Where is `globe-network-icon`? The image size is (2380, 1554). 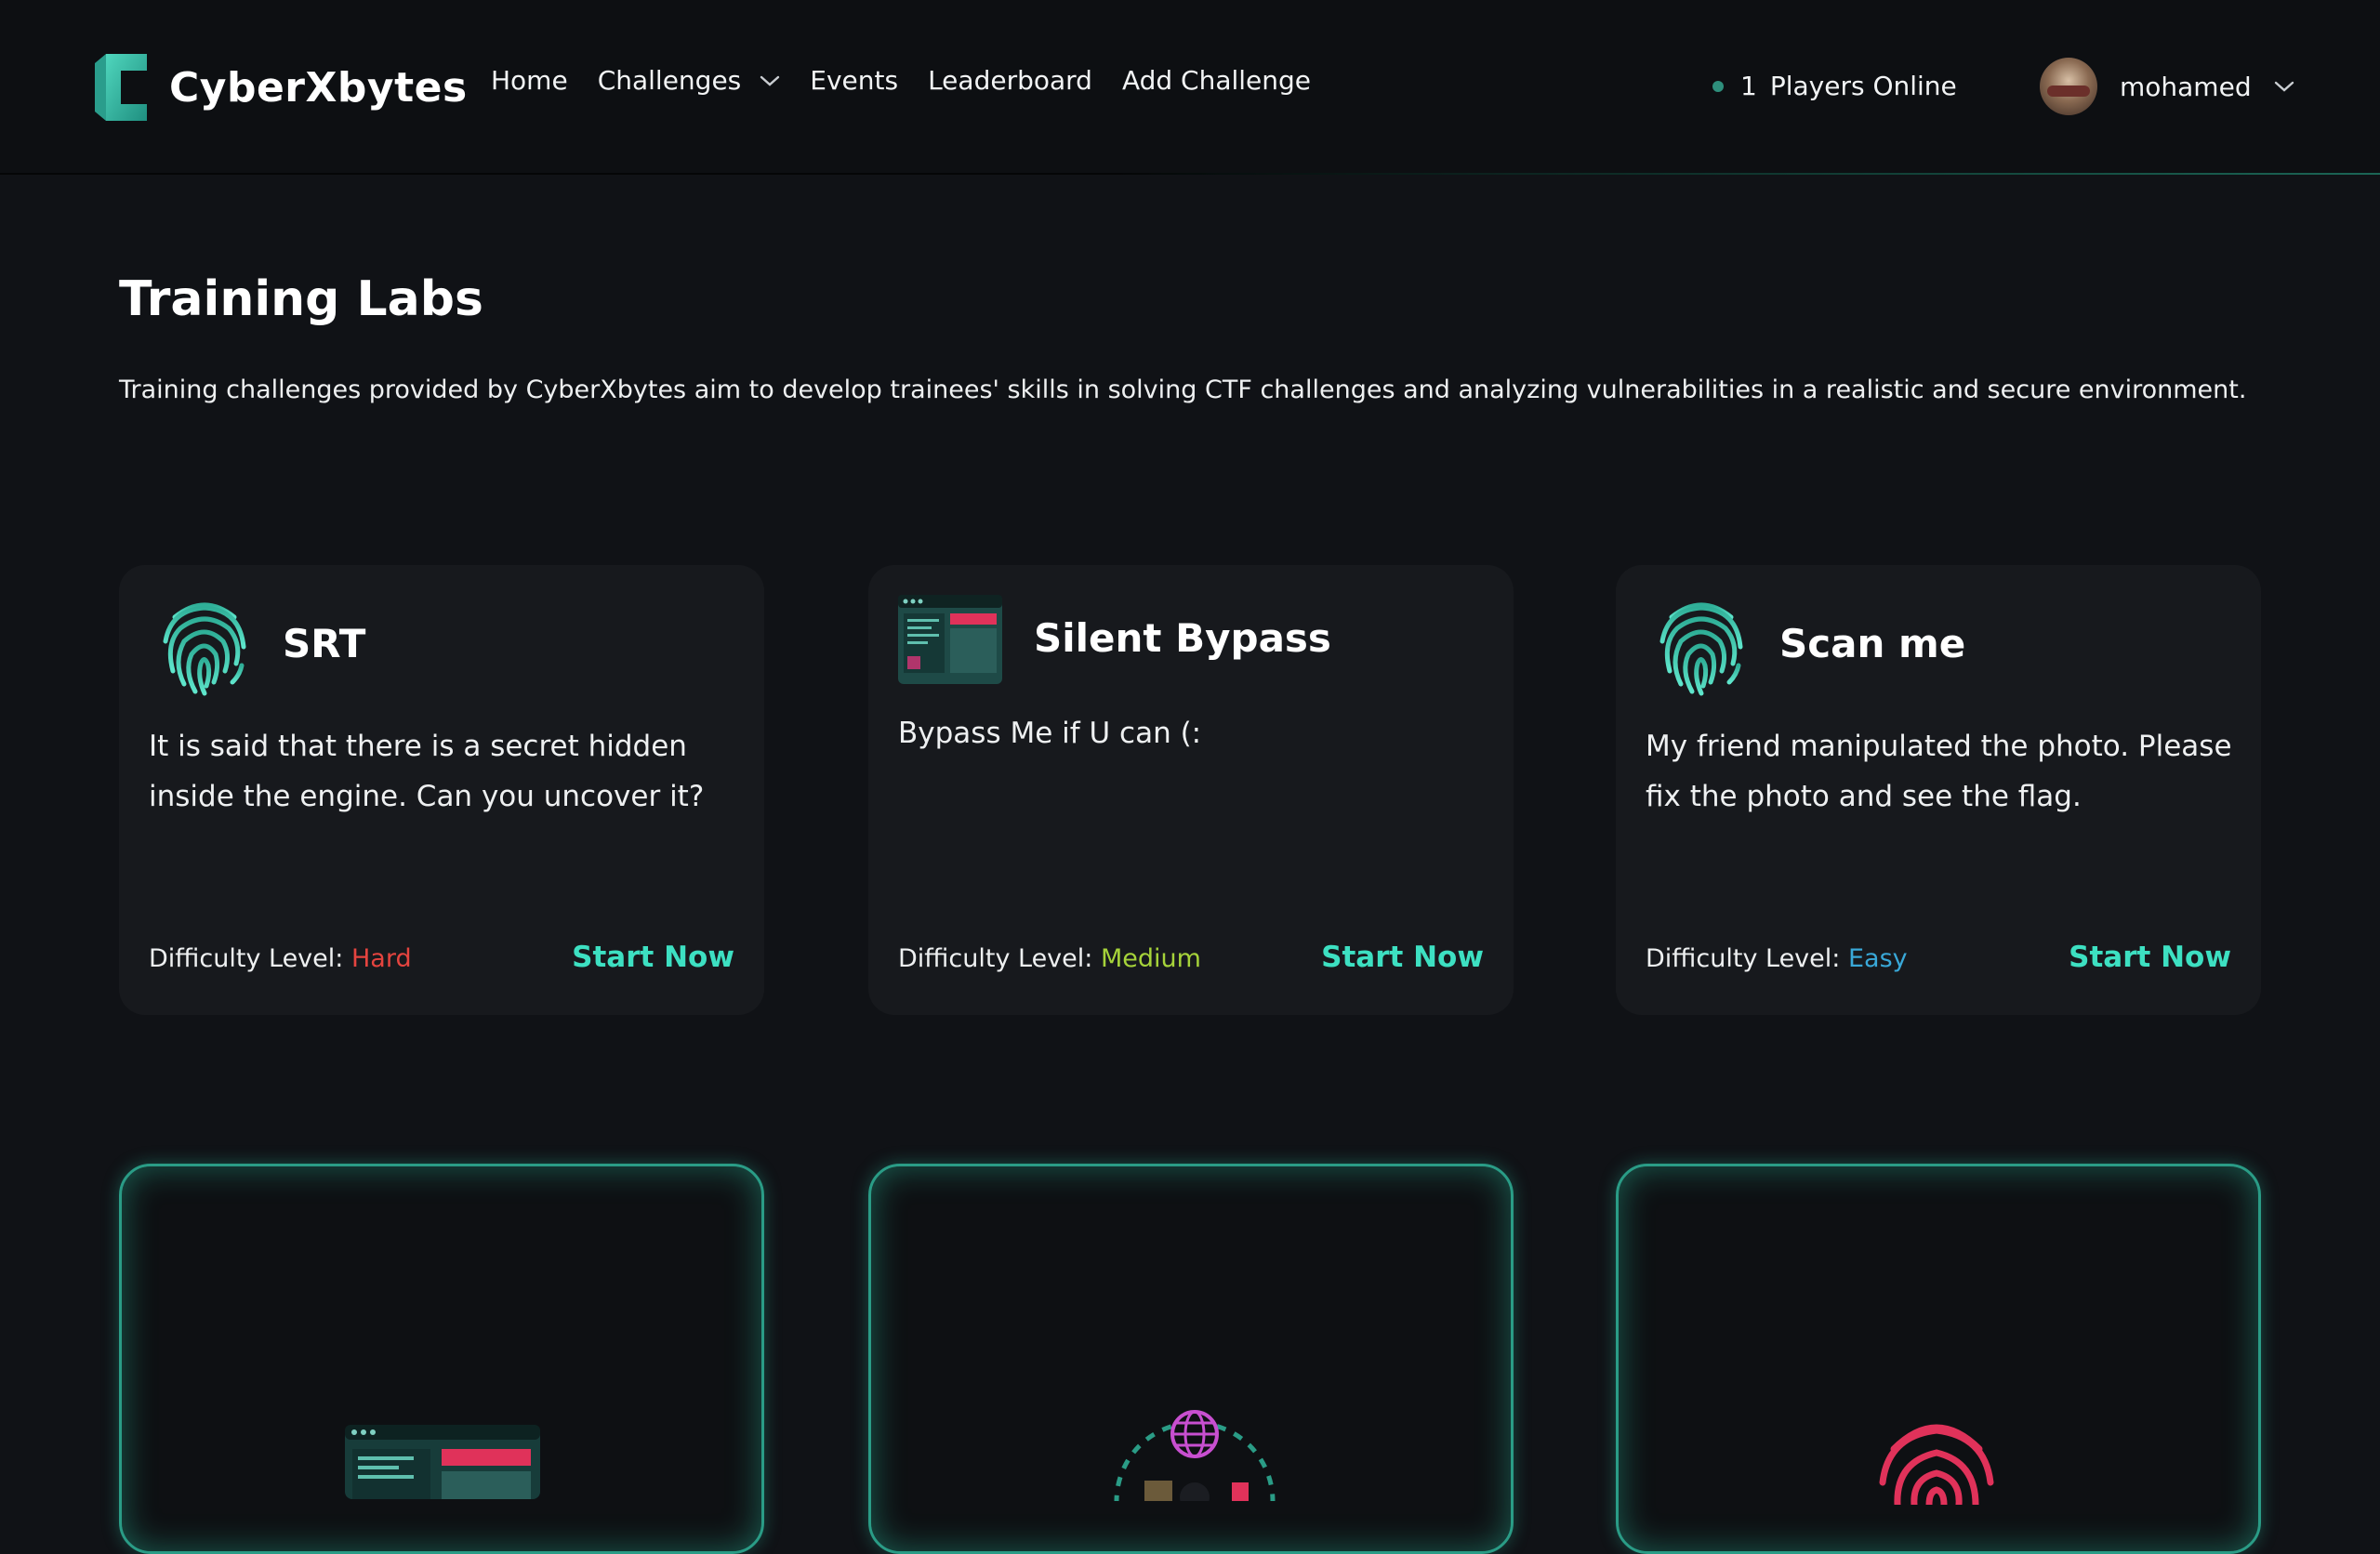 globe-network-icon is located at coordinates (1195, 1455).